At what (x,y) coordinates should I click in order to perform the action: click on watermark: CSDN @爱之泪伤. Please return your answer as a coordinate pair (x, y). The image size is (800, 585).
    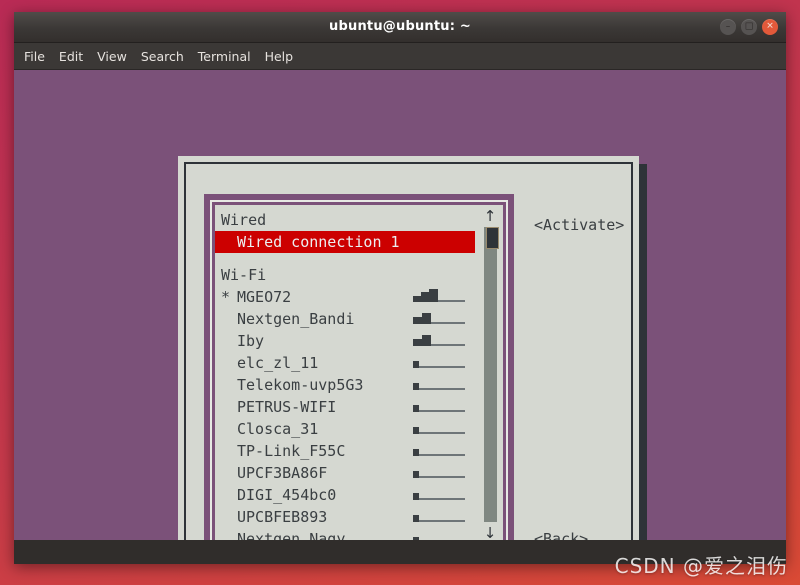
    Looking at the image, I should click on (701, 566).